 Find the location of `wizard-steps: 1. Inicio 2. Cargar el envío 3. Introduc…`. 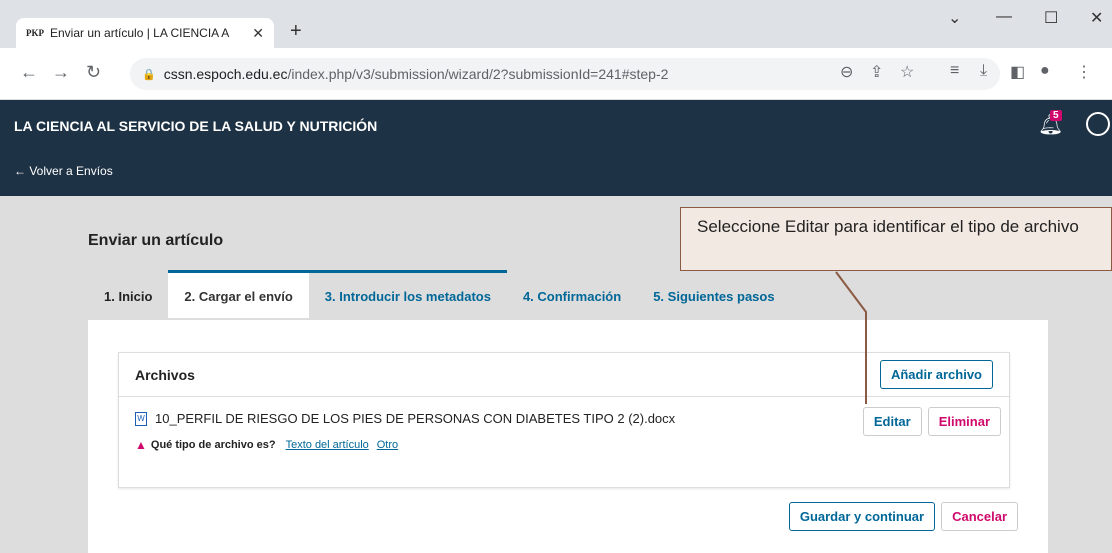

wizard-steps: 1. Inicio 2. Cargar el envío 3. Introduc… is located at coordinates (439, 294).